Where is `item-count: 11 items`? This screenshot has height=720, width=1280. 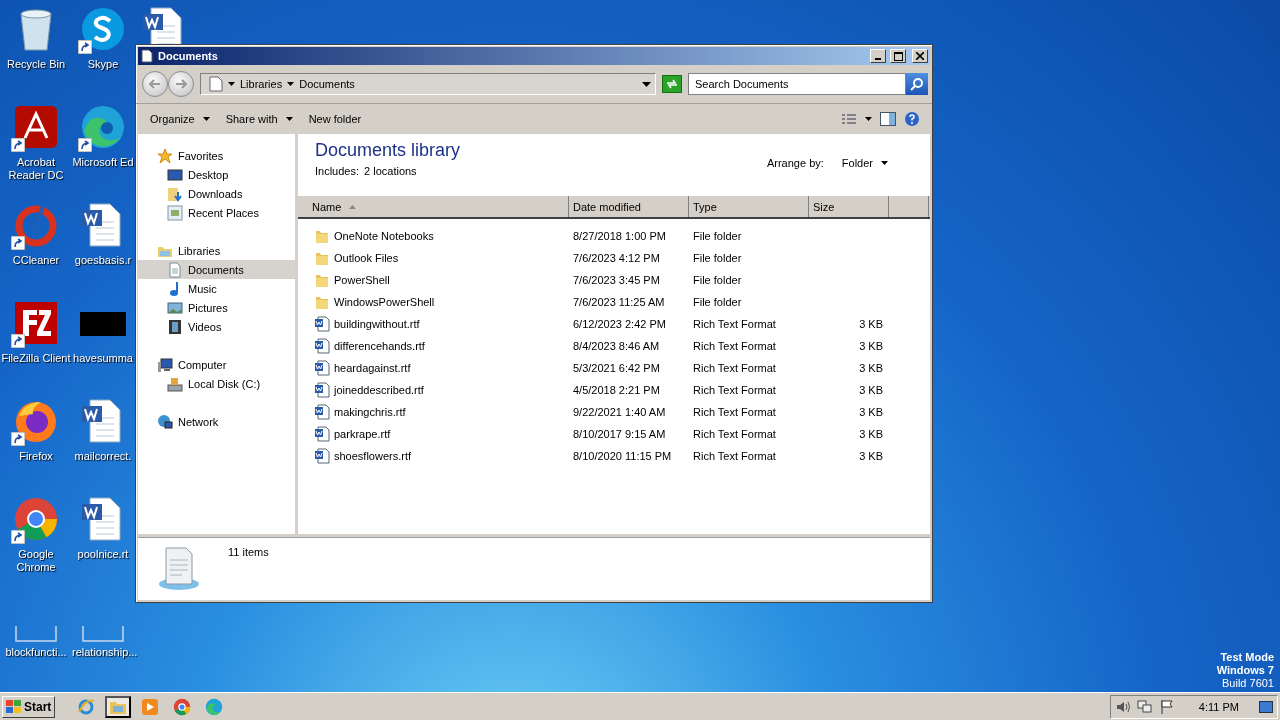
item-count: 11 items is located at coordinates (248, 553).